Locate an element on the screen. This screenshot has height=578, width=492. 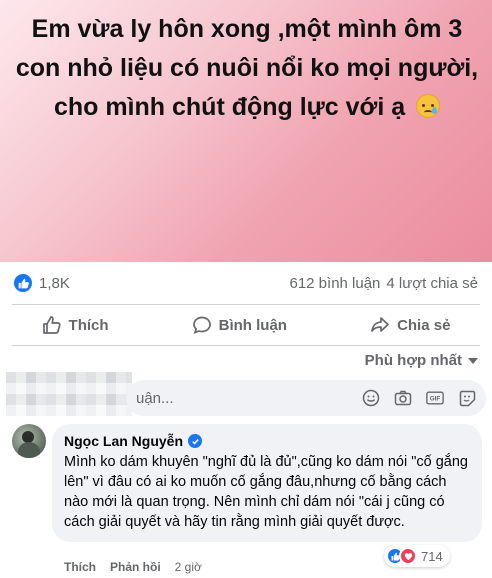
comment-reaction-count: 714 is located at coordinates (432, 556).